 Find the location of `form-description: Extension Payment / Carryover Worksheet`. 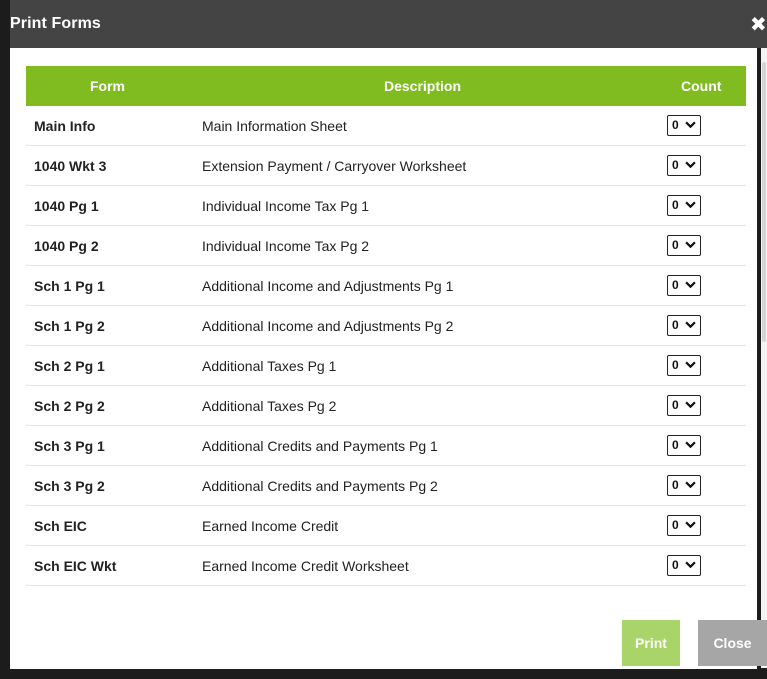

form-description: Extension Payment / Carryover Worksheet is located at coordinates (334, 166).